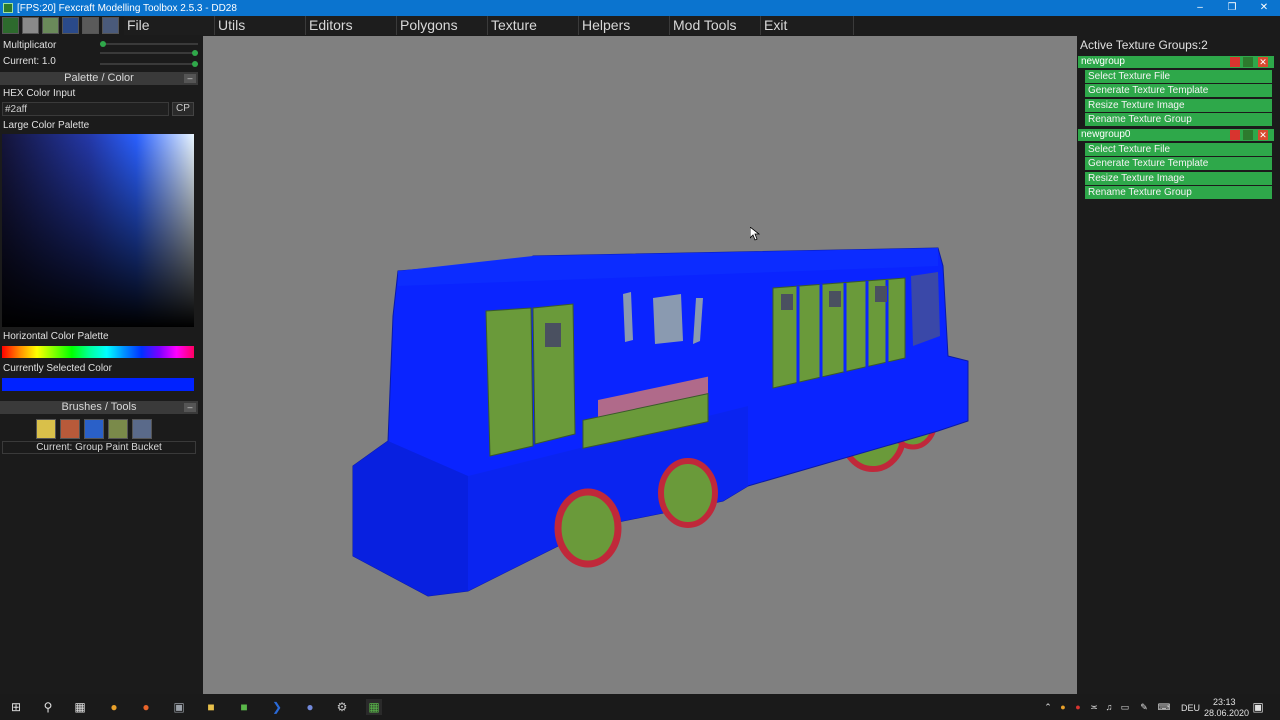 This screenshot has width=1280, height=720. What do you see at coordinates (351, 25) in the screenshot?
I see `menu-editors: Editors` at bounding box center [351, 25].